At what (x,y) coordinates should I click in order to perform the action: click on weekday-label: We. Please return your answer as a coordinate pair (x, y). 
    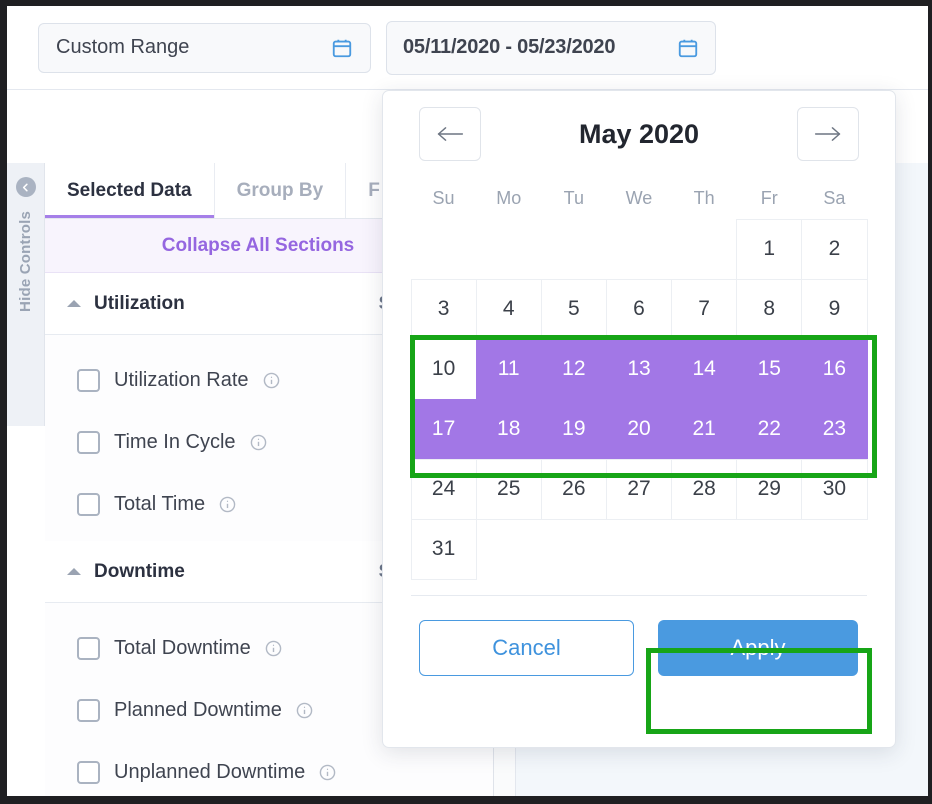
    Looking at the image, I should click on (639, 197).